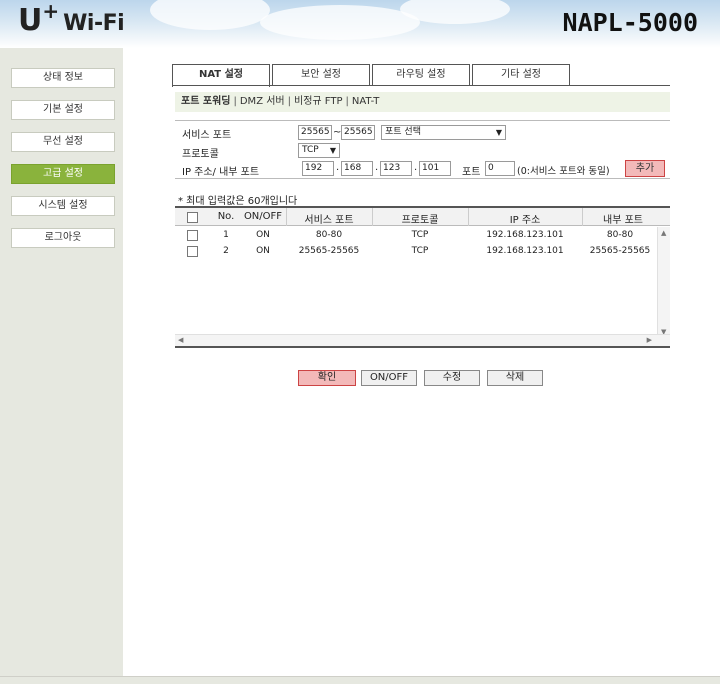 The image size is (720, 684). What do you see at coordinates (645, 168) in the screenshot?
I see `add-button: 추가` at bounding box center [645, 168].